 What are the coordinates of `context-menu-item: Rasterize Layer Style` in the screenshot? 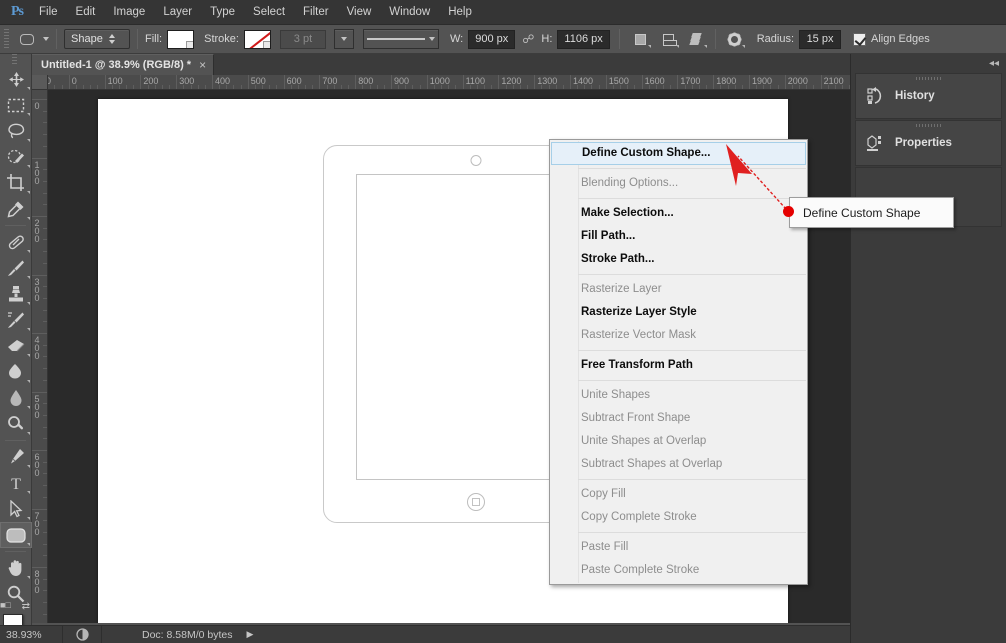 It's located at (678, 312).